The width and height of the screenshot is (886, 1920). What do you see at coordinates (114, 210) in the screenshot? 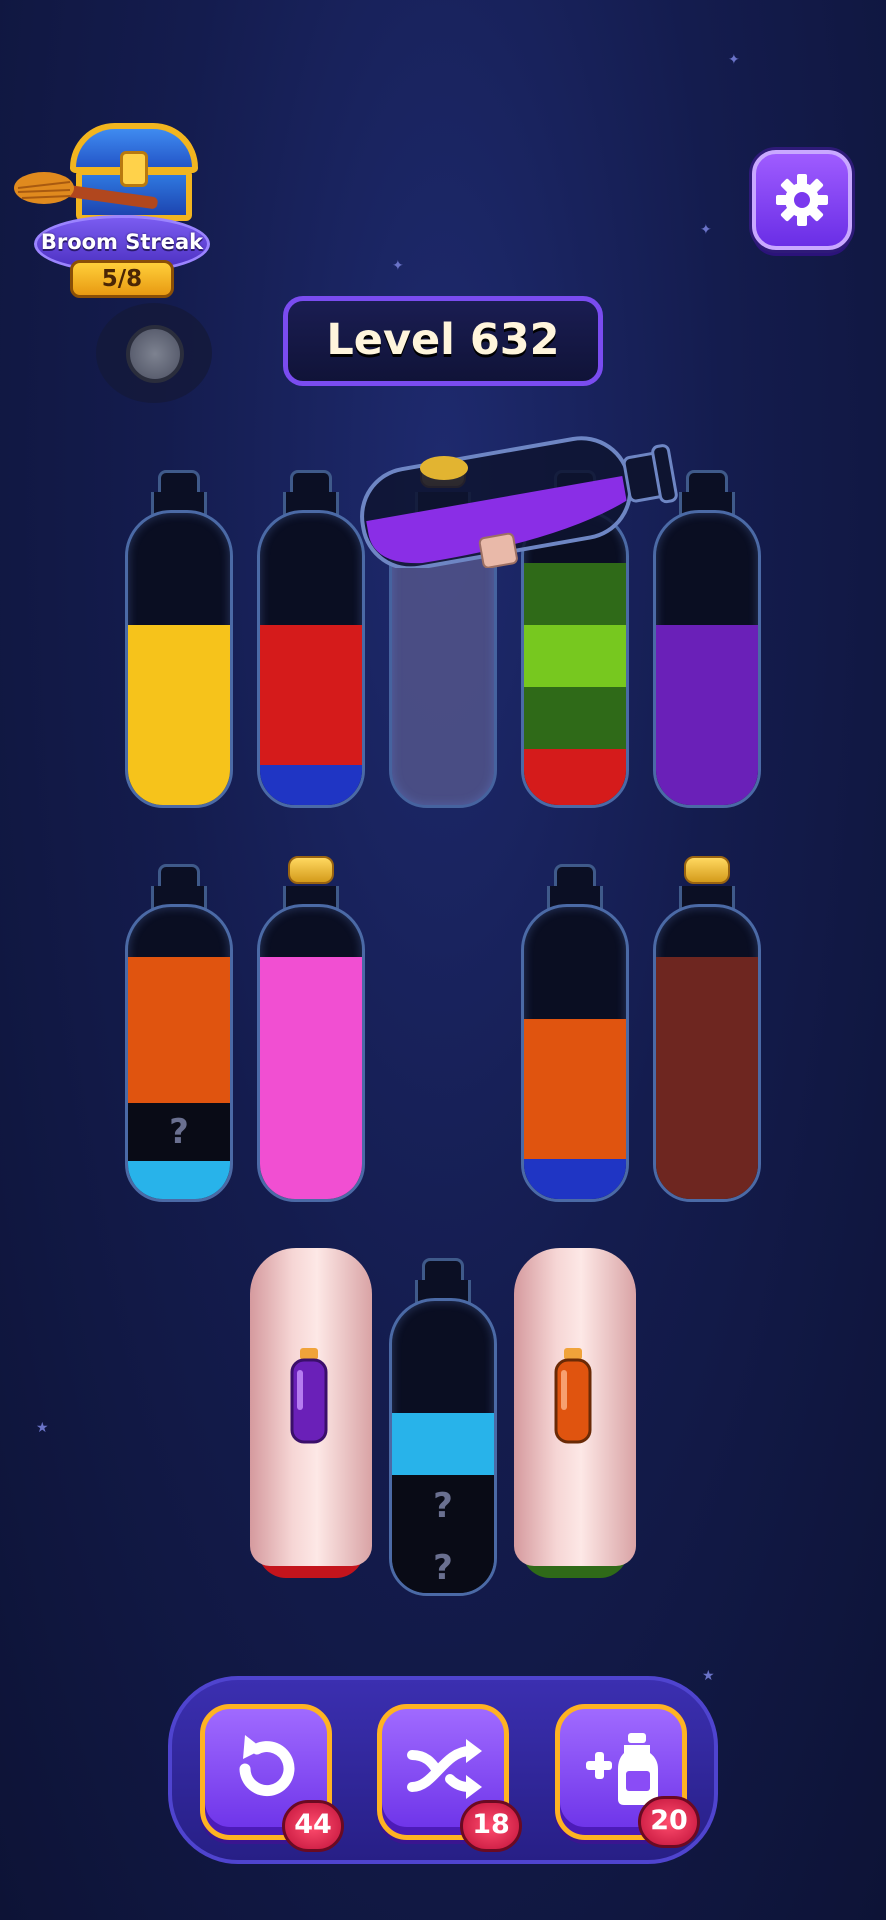
I see `broom-streak-widget: Broom Streak 5/8` at bounding box center [114, 210].